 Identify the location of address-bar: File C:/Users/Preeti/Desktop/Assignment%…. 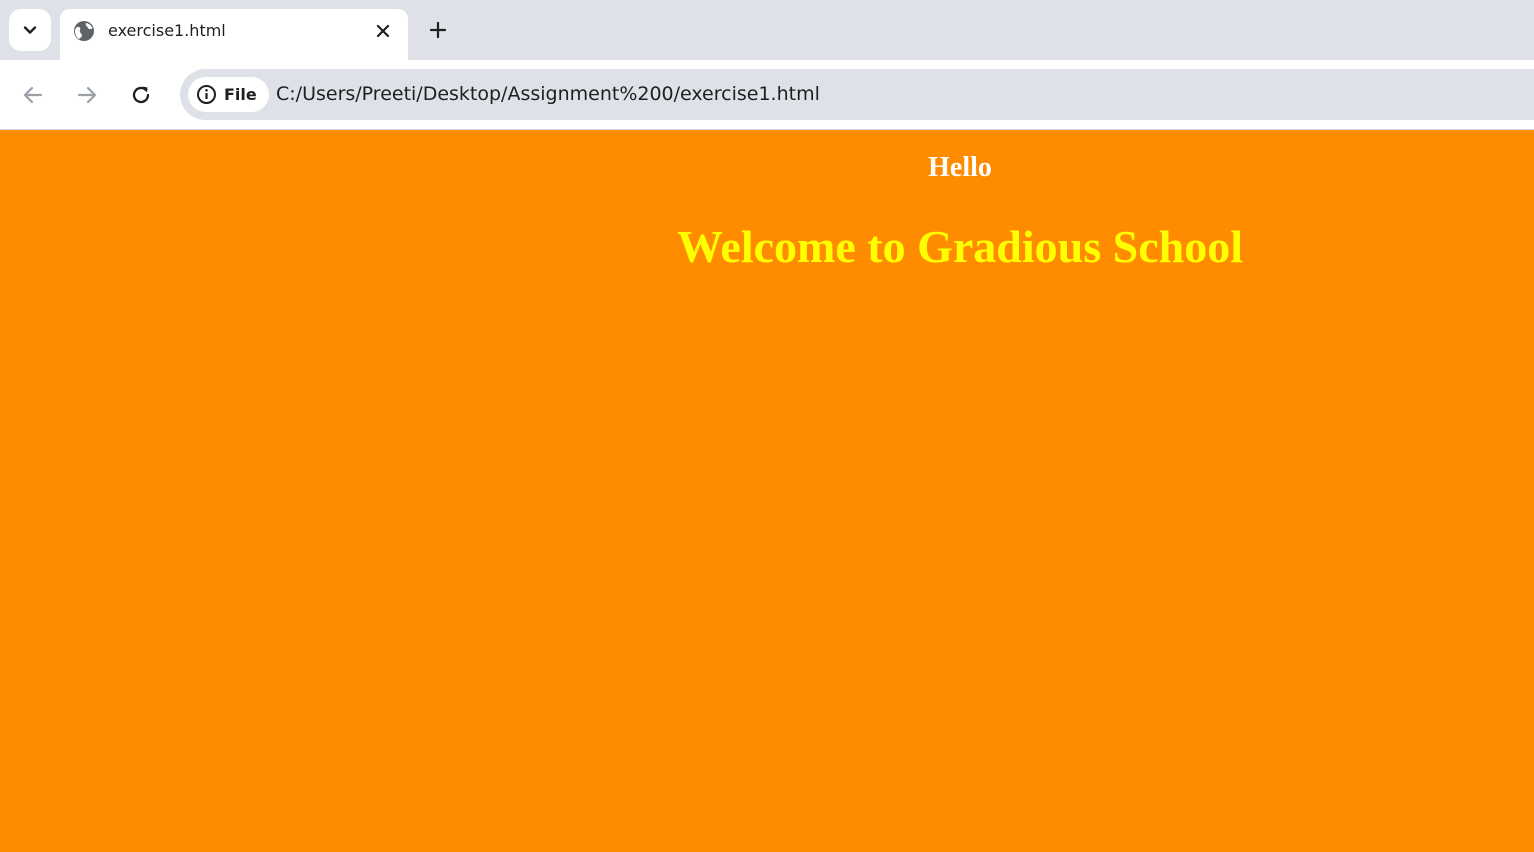
(857, 94).